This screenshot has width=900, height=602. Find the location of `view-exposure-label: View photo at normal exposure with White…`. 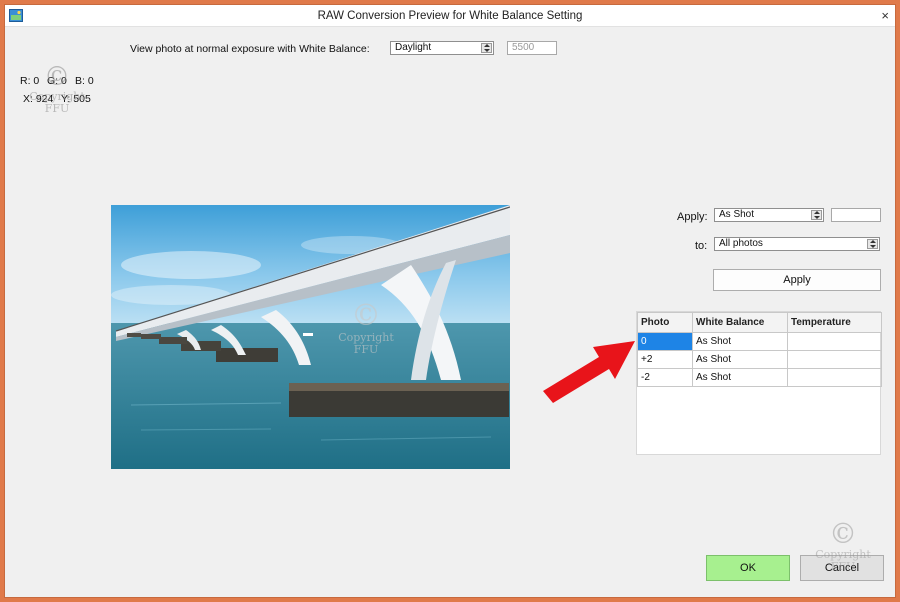

view-exposure-label: View photo at normal exposure with White… is located at coordinates (250, 49).